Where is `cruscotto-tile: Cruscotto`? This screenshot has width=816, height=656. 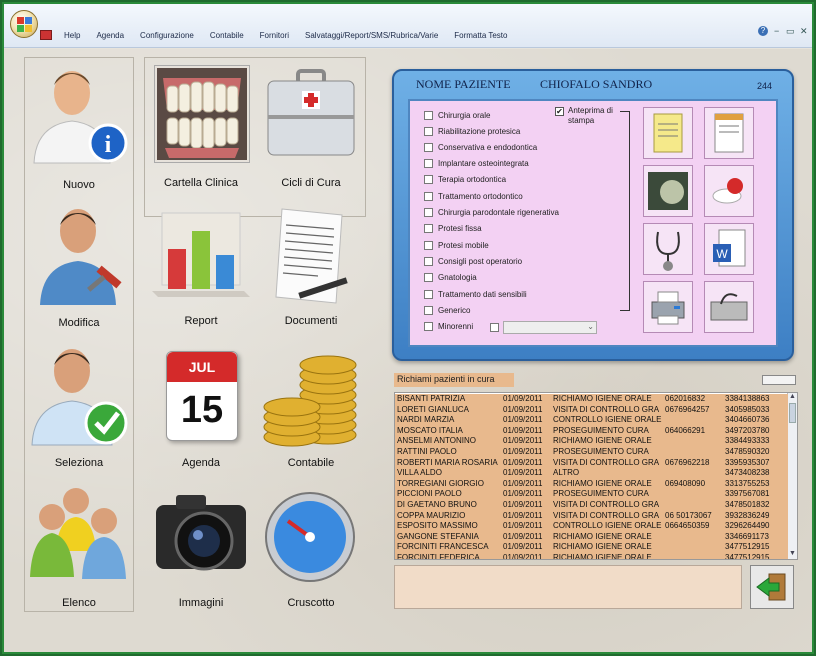 cruscotto-tile: Cruscotto is located at coordinates (311, 549).